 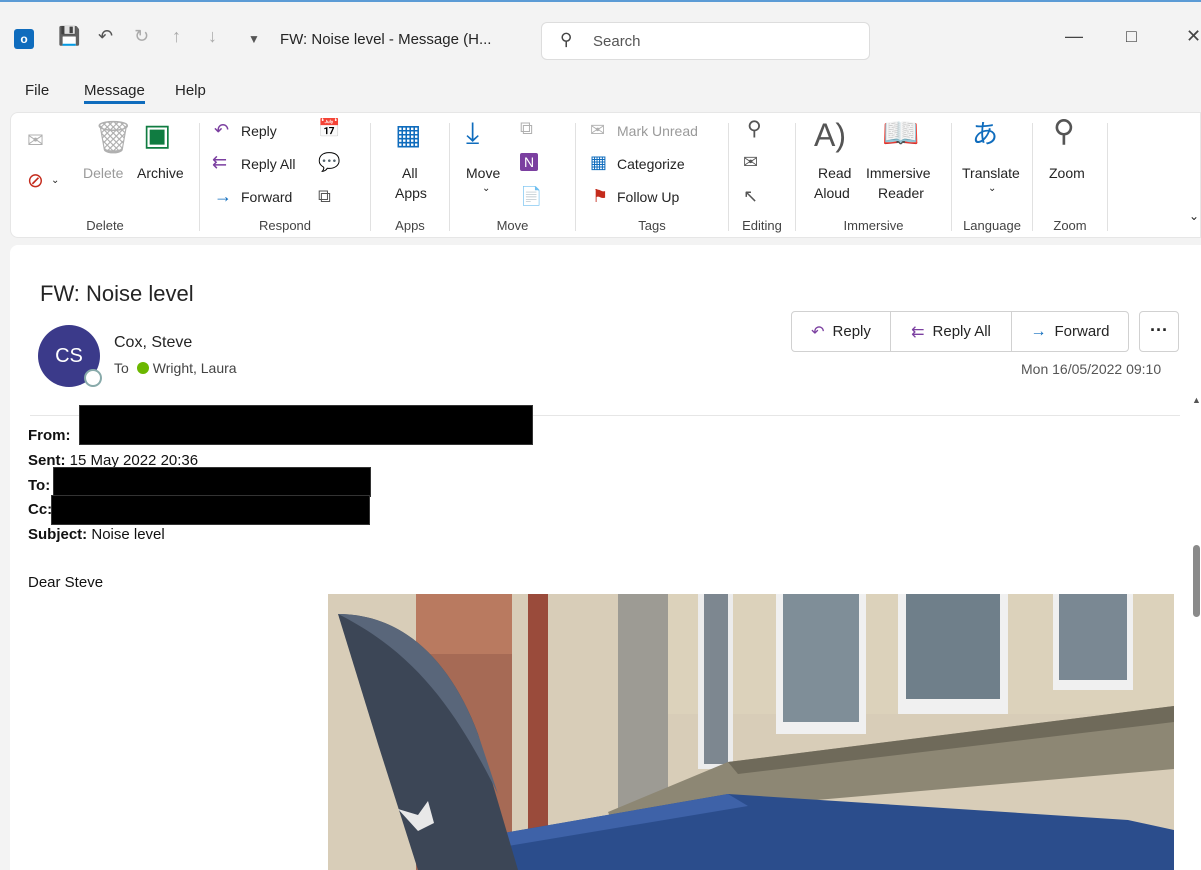 What do you see at coordinates (832, 193) in the screenshot?
I see `read-aloud-line2: Aloud` at bounding box center [832, 193].